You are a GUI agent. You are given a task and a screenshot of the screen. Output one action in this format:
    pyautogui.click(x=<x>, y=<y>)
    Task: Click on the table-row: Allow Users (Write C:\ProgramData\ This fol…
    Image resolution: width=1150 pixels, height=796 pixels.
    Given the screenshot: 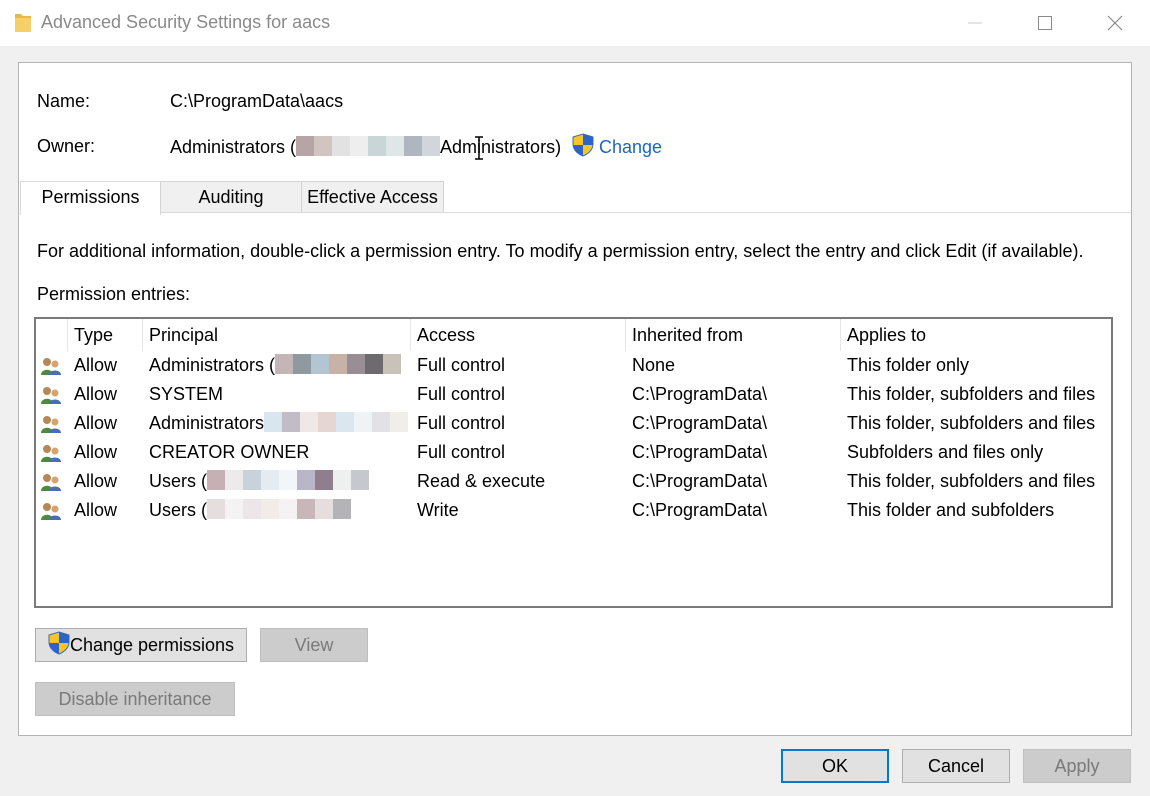 What is the action you would take?
    pyautogui.click(x=573, y=510)
    